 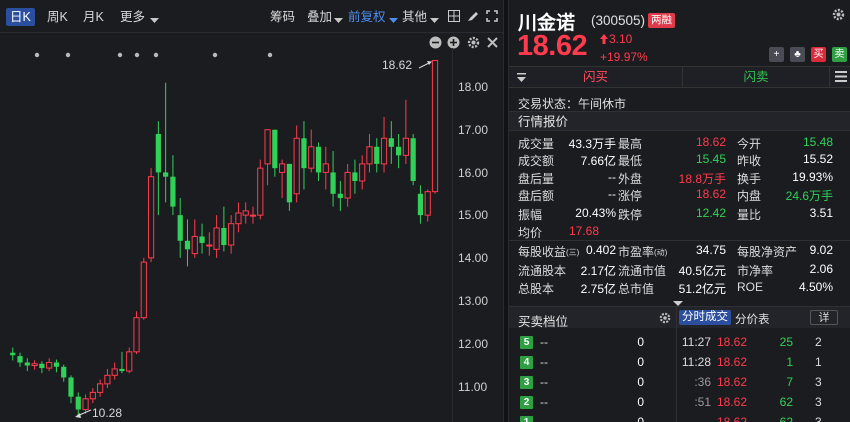 I want to click on flash-sell-button: 闪卖, so click(x=756, y=77).